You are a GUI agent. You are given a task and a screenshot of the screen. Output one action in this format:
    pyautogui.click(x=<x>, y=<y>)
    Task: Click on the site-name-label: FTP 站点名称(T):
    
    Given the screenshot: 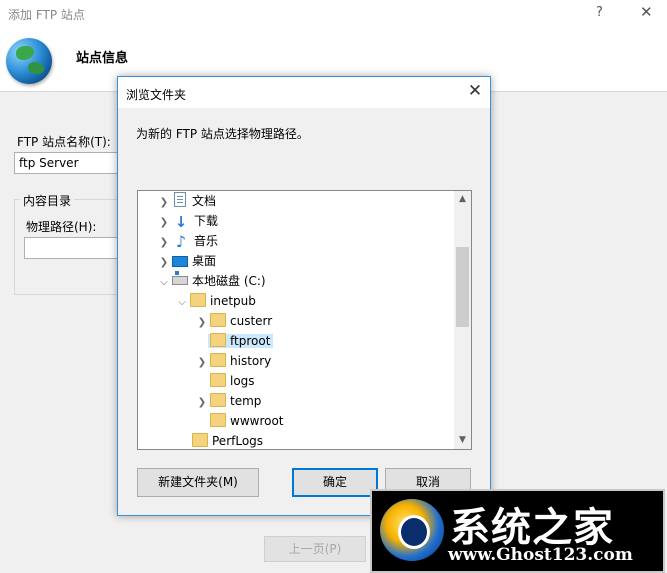 What is the action you would take?
    pyautogui.click(x=64, y=142)
    